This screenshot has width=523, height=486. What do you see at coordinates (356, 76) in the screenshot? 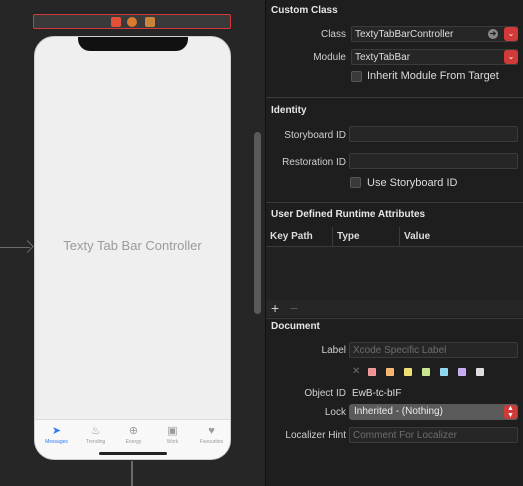
I see `inherit-module-checkbox` at bounding box center [356, 76].